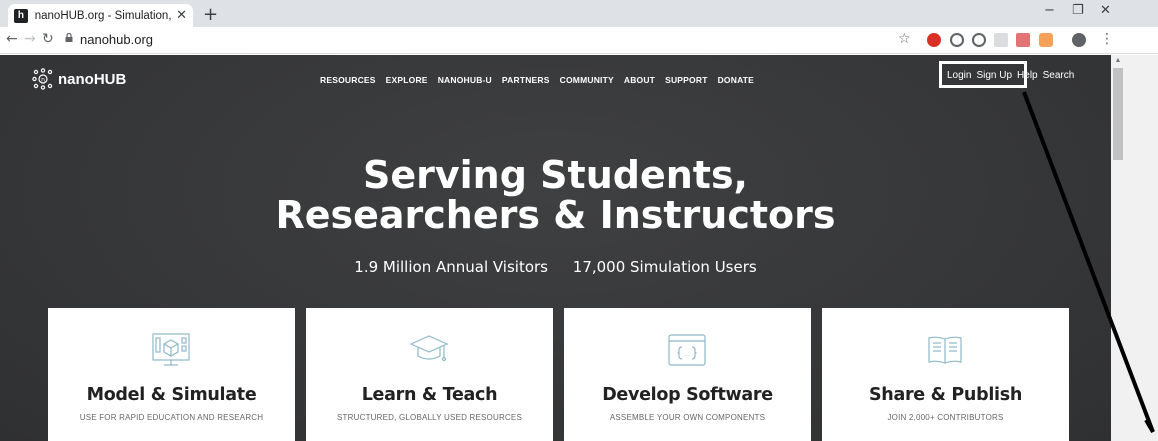 The height and width of the screenshot is (441, 1158). Describe the element at coordinates (736, 80) in the screenshot. I see `nav-donate: DONATE` at that location.